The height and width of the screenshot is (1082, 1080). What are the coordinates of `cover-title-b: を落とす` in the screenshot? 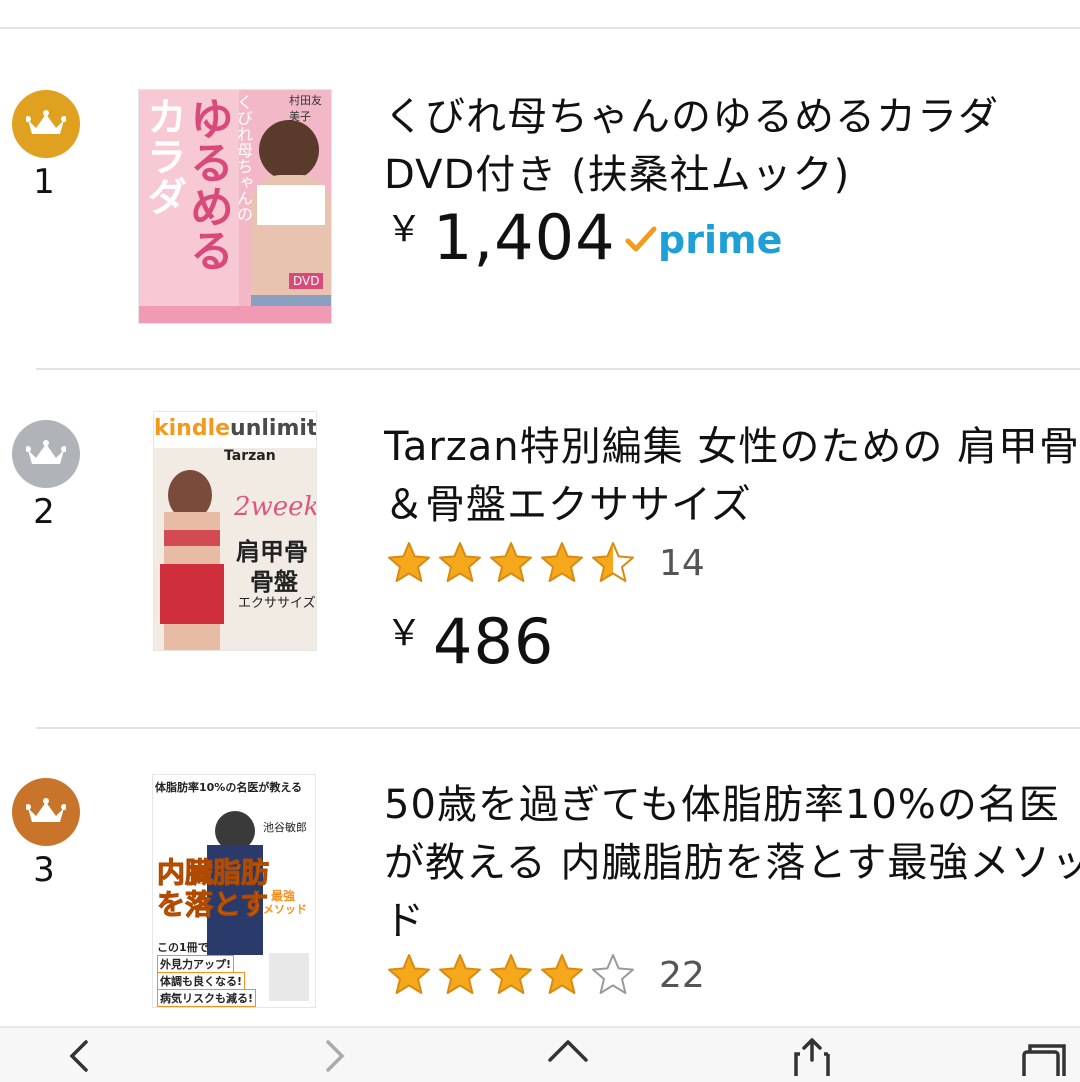 It's located at (212, 905).